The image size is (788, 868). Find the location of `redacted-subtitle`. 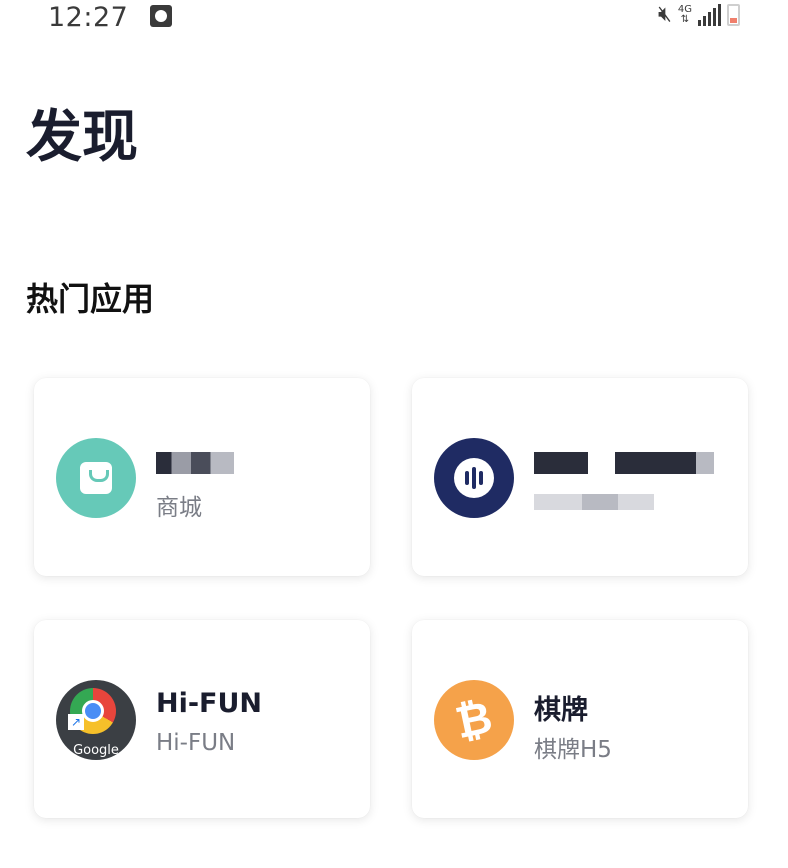

redacted-subtitle is located at coordinates (594, 501).